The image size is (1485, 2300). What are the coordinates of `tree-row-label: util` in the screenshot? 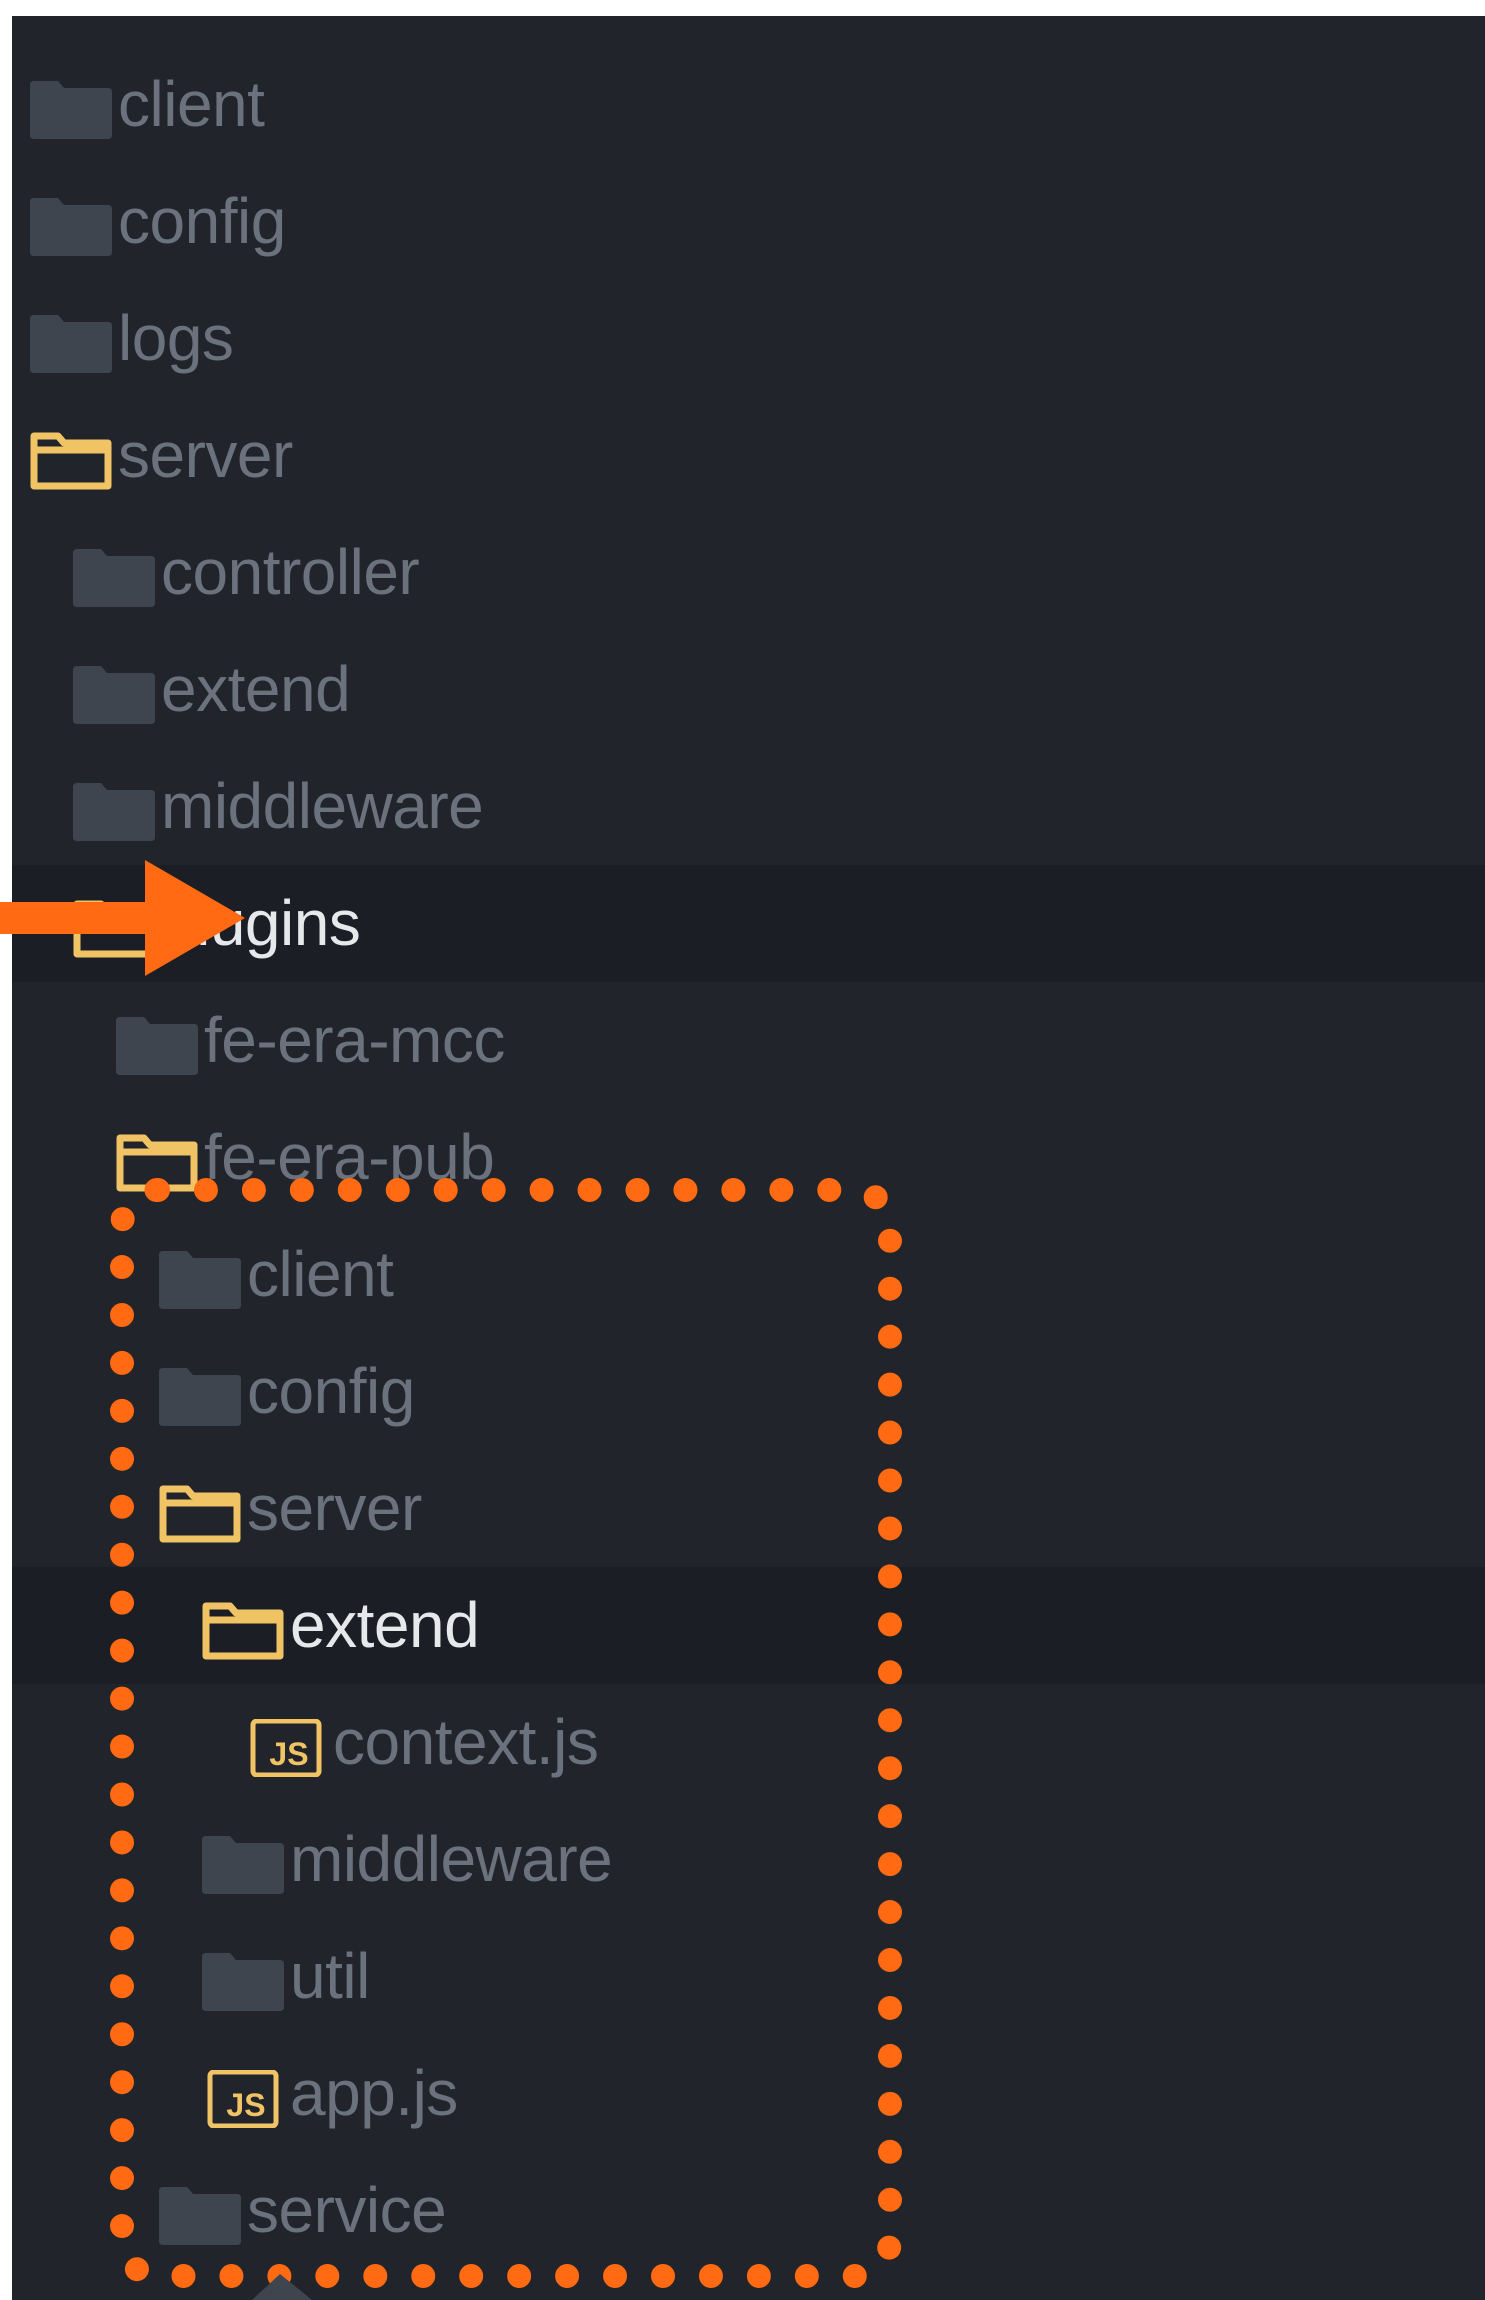 It's located at (330, 1976).